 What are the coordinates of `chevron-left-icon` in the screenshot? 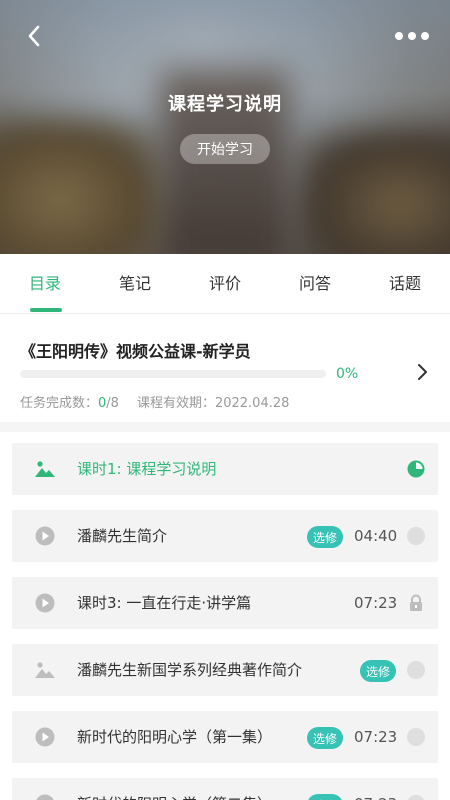 It's located at (34, 36).